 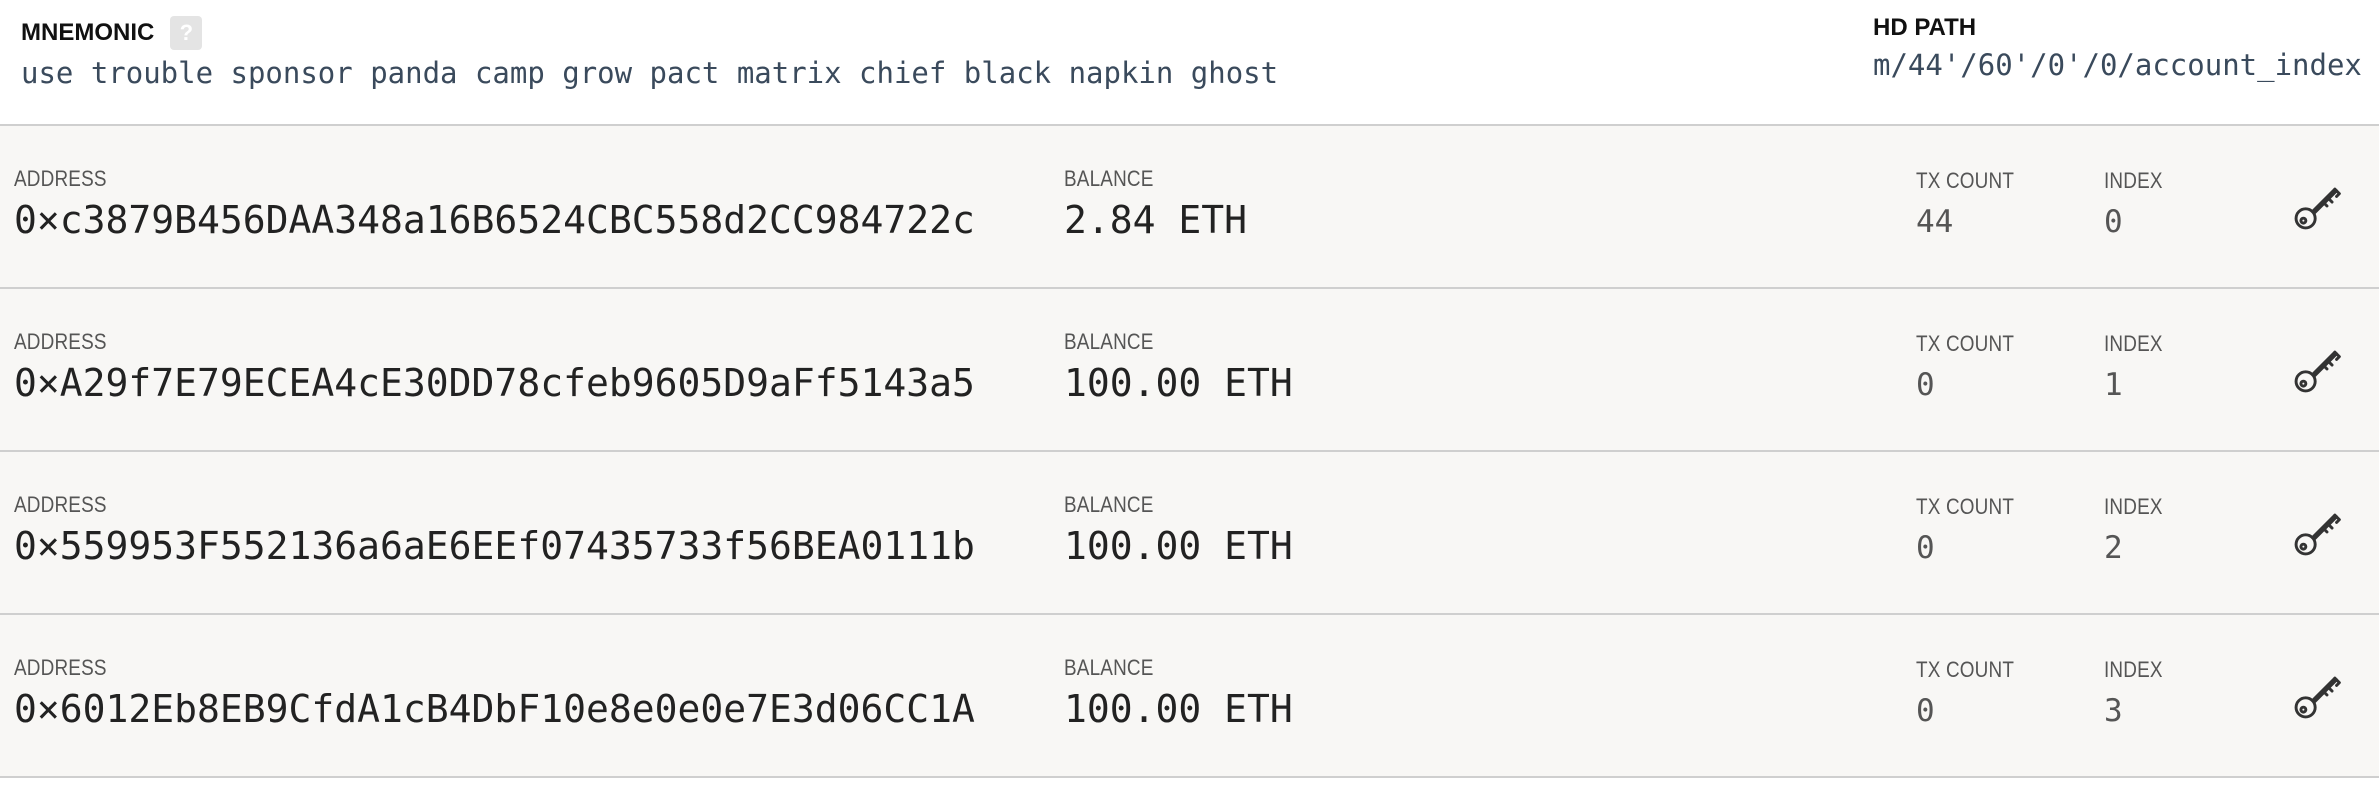 I want to click on hd-path-label: HD PATH, so click(x=1925, y=27).